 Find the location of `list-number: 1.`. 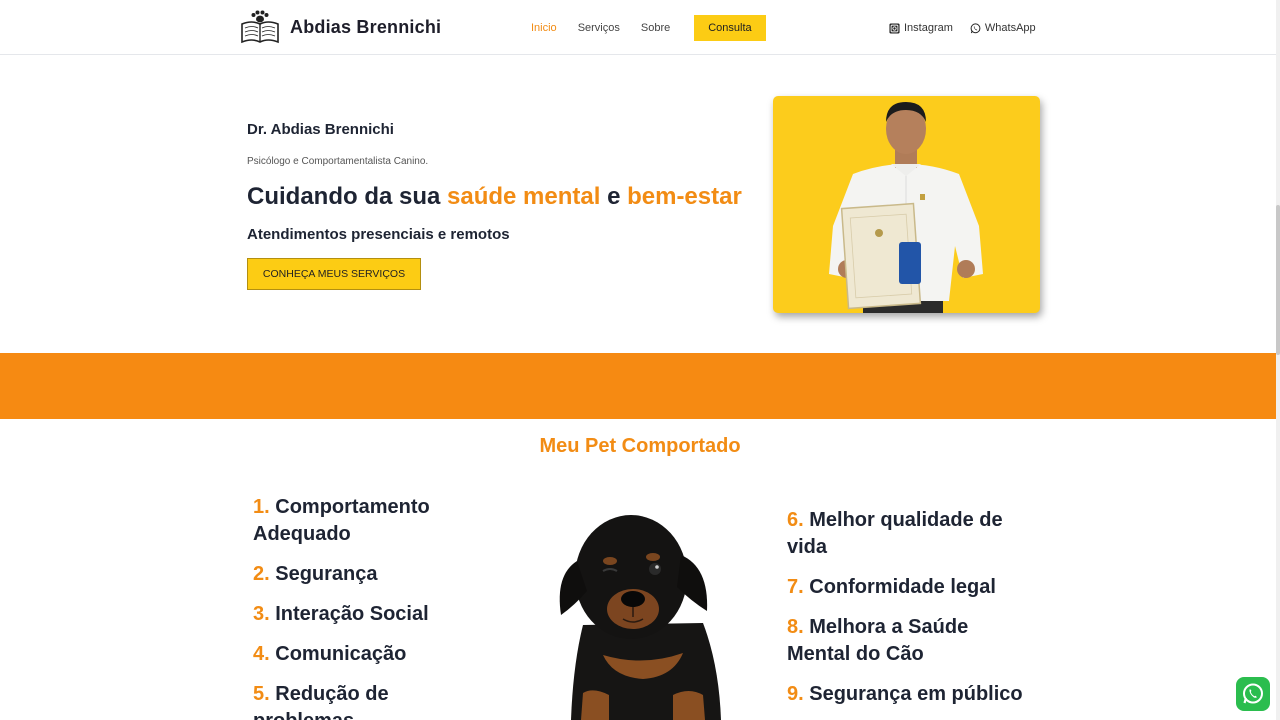

list-number: 1. is located at coordinates (261, 507).